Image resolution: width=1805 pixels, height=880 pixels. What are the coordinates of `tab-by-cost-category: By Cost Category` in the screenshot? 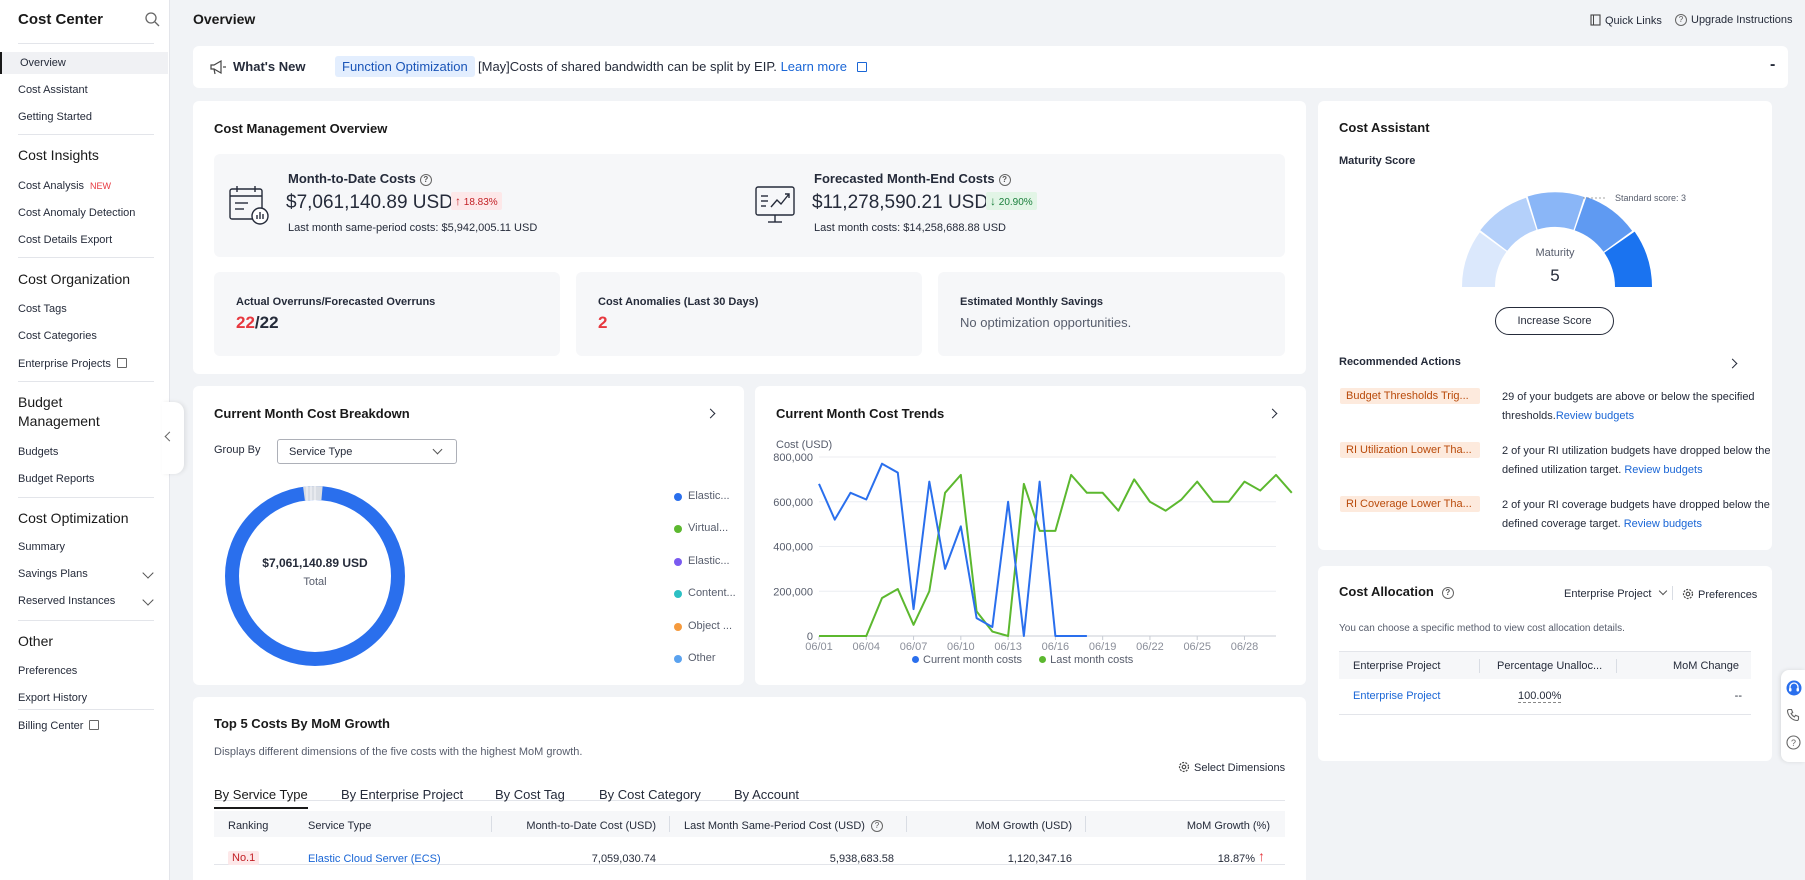 It's located at (650, 794).